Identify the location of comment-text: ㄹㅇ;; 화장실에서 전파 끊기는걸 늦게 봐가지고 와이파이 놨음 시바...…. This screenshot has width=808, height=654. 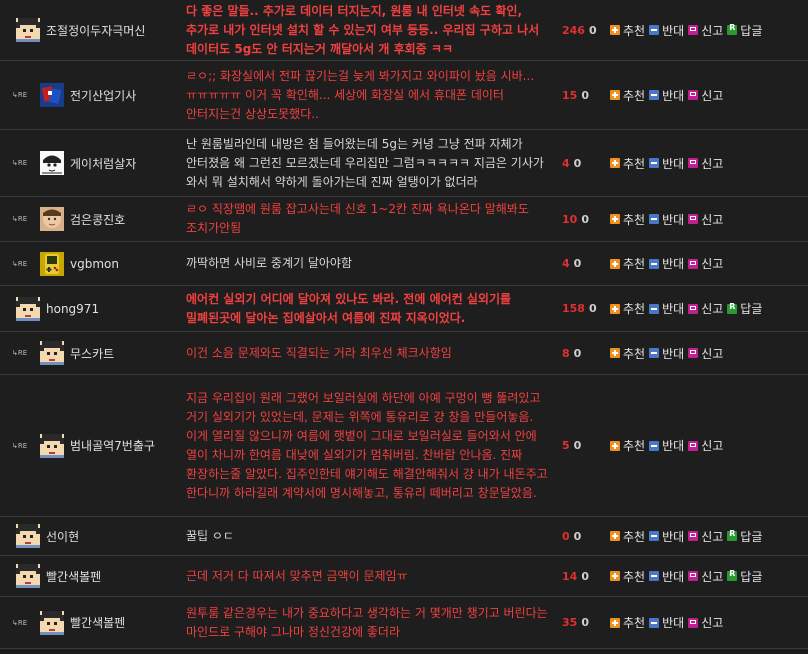
(360, 94).